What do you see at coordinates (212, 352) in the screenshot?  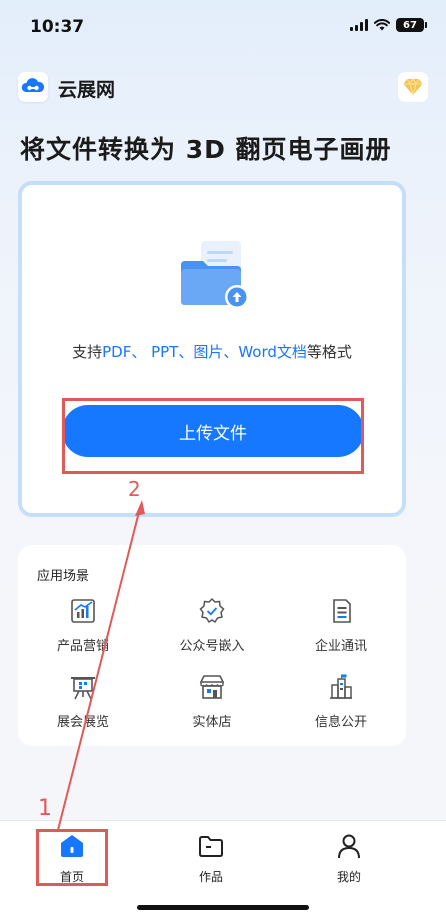 I see `supported-formats-text: 支持PDF、 PPT、图片、Word文档等格式` at bounding box center [212, 352].